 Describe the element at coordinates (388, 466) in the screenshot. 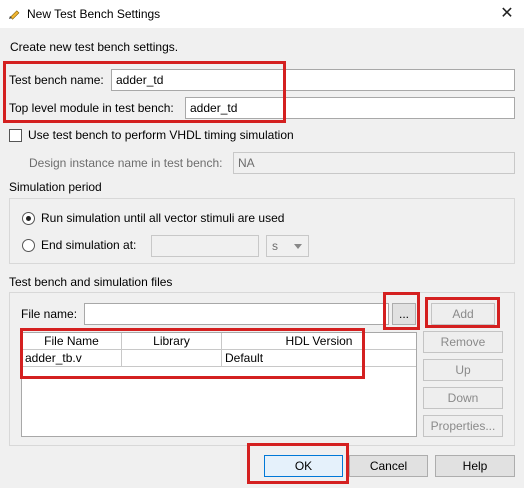

I see `cancel-button: Cancel` at that location.